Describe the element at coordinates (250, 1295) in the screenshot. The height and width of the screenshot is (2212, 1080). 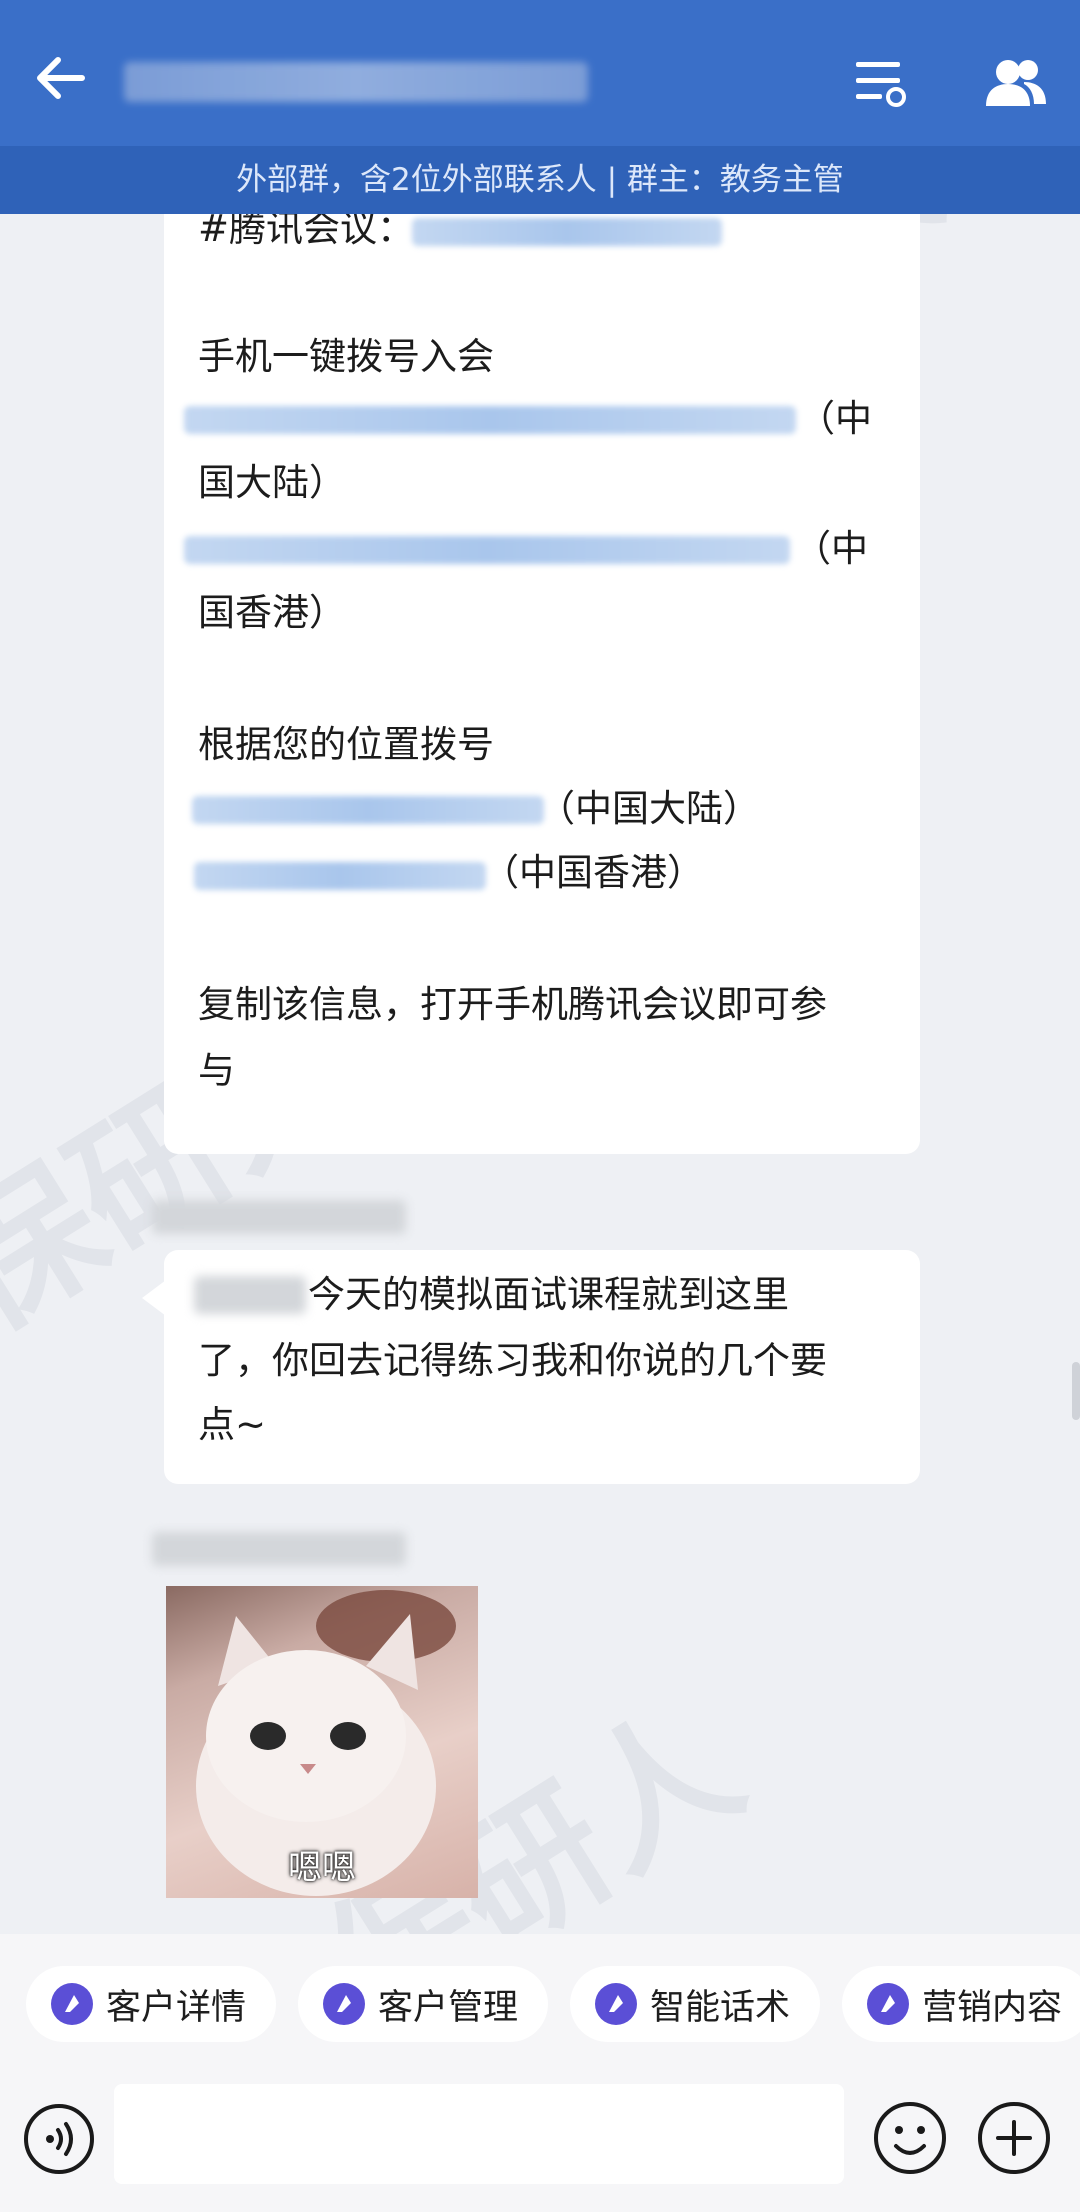
I see `mention-redacted` at that location.